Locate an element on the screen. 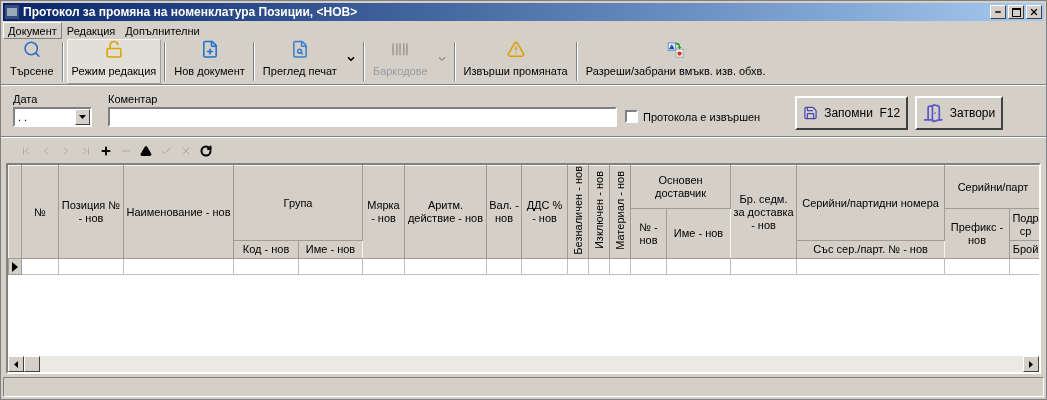 This screenshot has width=1047, height=400. comment-field is located at coordinates (362, 117).